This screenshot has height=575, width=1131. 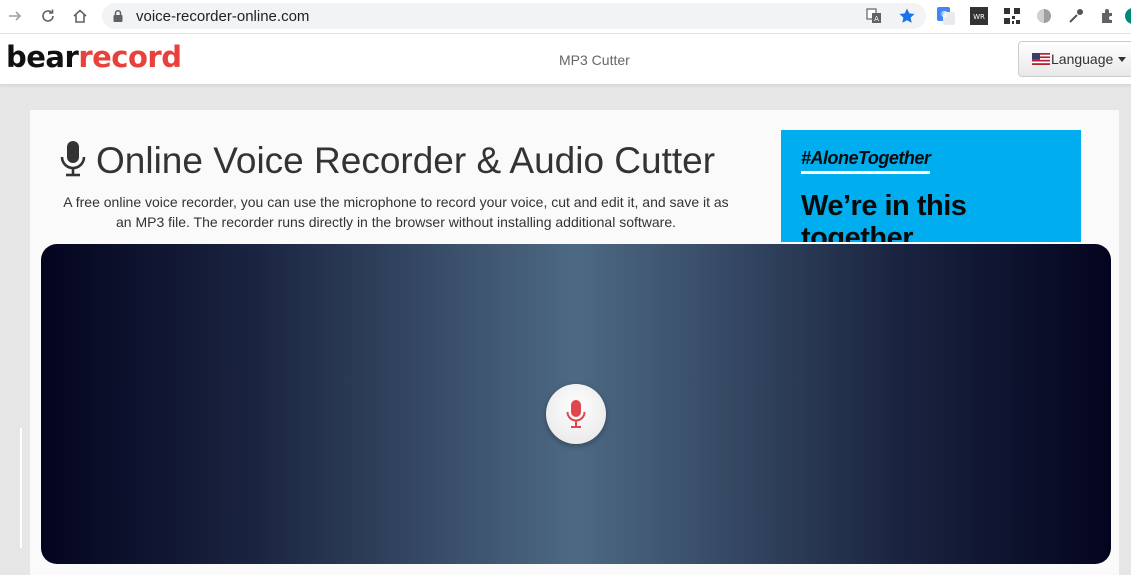 What do you see at coordinates (21, 488) in the screenshot?
I see `divider` at bounding box center [21, 488].